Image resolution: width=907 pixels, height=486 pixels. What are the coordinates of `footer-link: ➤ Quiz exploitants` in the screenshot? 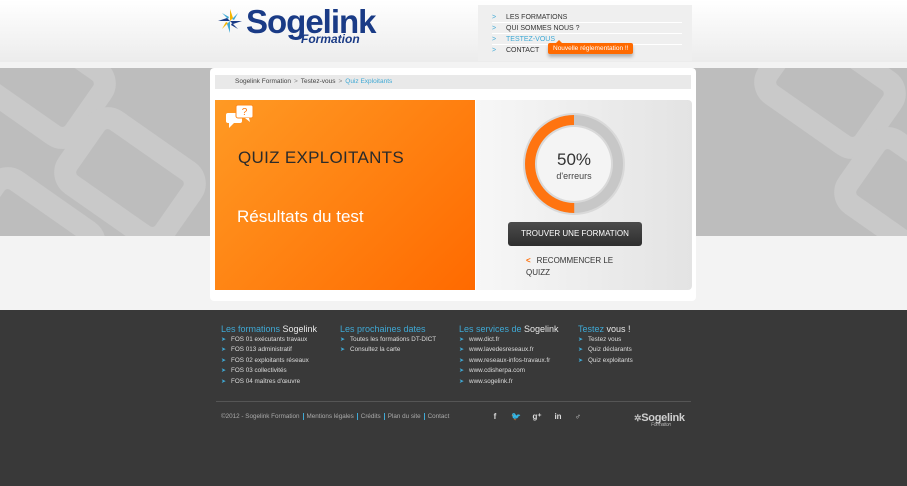 It's located at (605, 361).